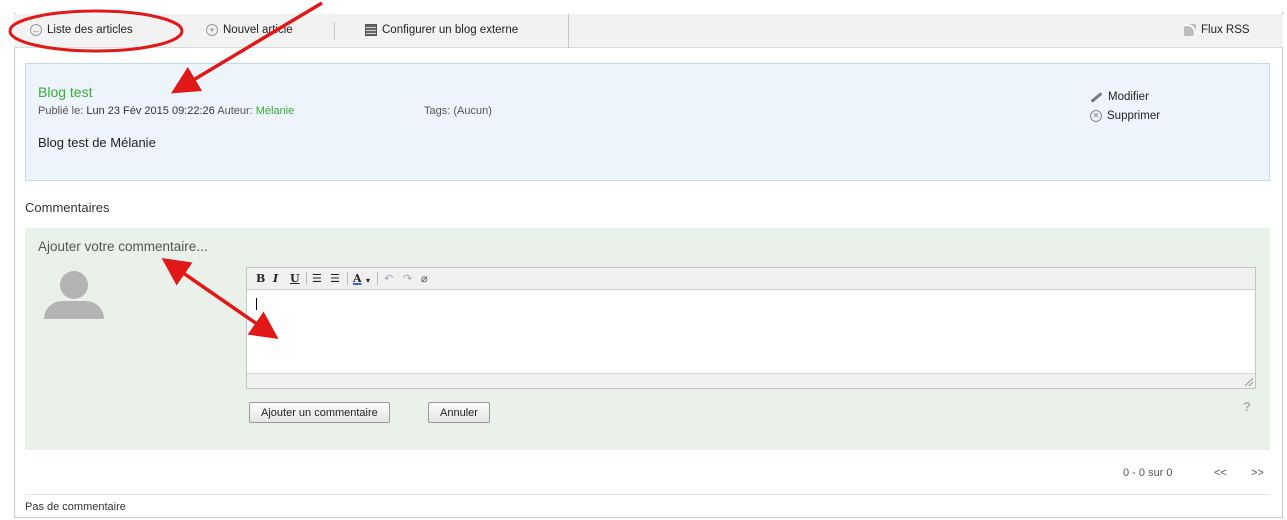 The width and height of the screenshot is (1287, 520). I want to click on add-comment-button: Ajouter un commentaire, so click(319, 412).